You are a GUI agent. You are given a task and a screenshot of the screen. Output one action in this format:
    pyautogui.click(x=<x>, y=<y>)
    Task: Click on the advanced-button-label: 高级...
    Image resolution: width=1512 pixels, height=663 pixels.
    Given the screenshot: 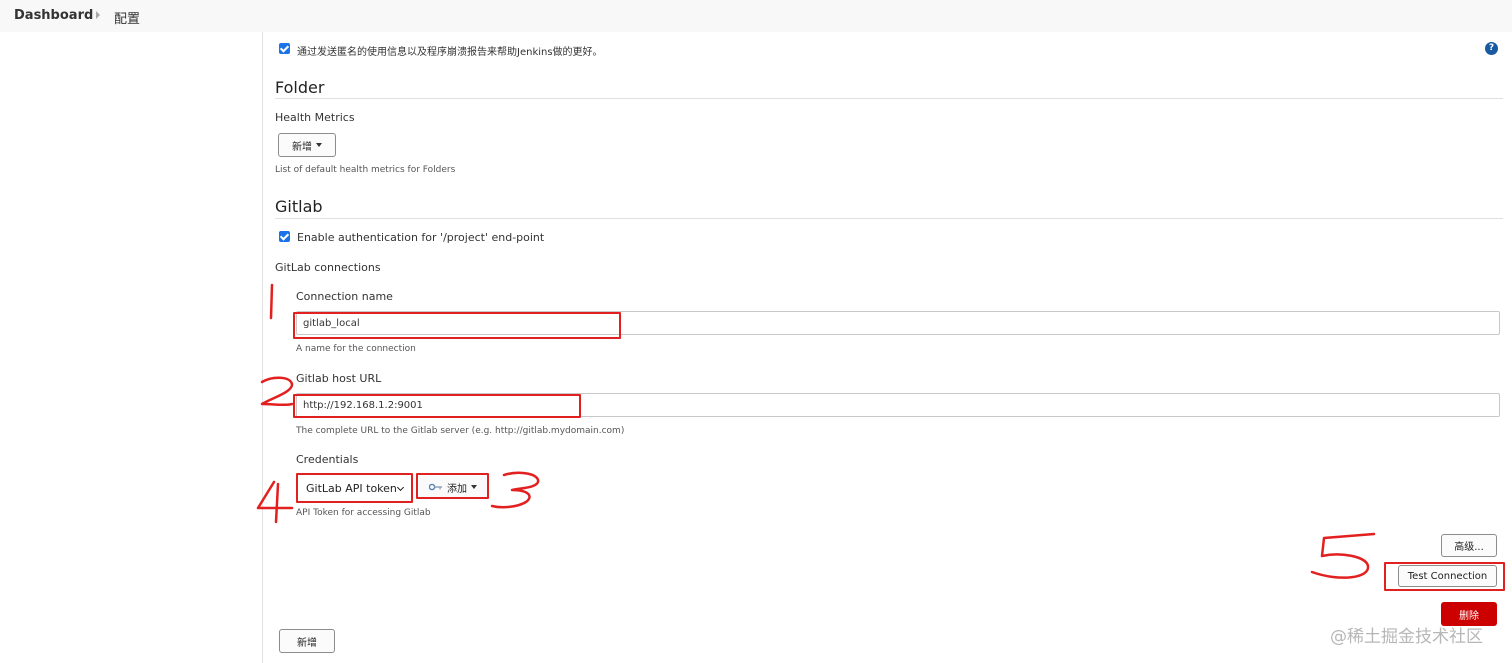 What is the action you would take?
    pyautogui.click(x=1469, y=547)
    